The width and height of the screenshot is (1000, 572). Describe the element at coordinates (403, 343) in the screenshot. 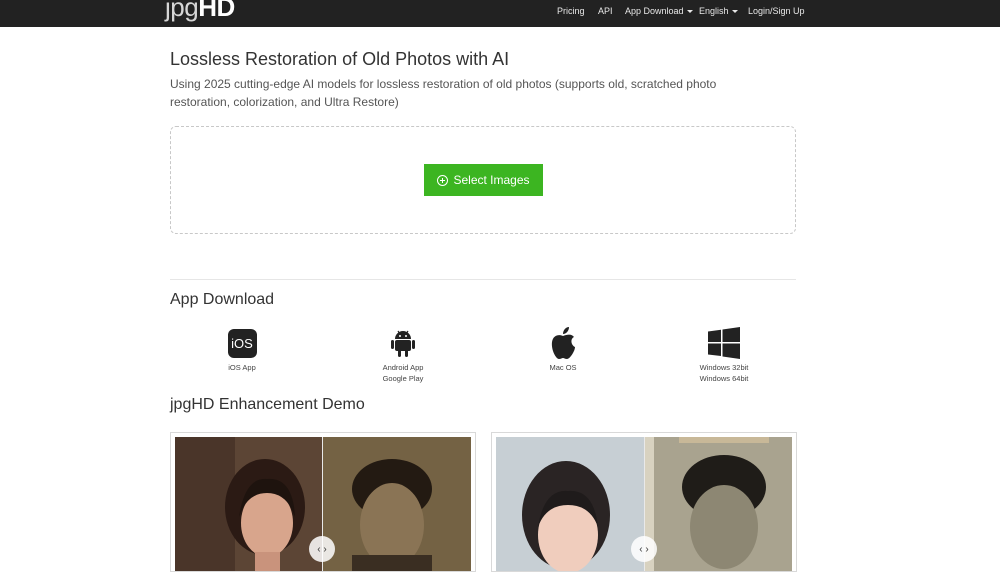

I see `android-icon` at that location.